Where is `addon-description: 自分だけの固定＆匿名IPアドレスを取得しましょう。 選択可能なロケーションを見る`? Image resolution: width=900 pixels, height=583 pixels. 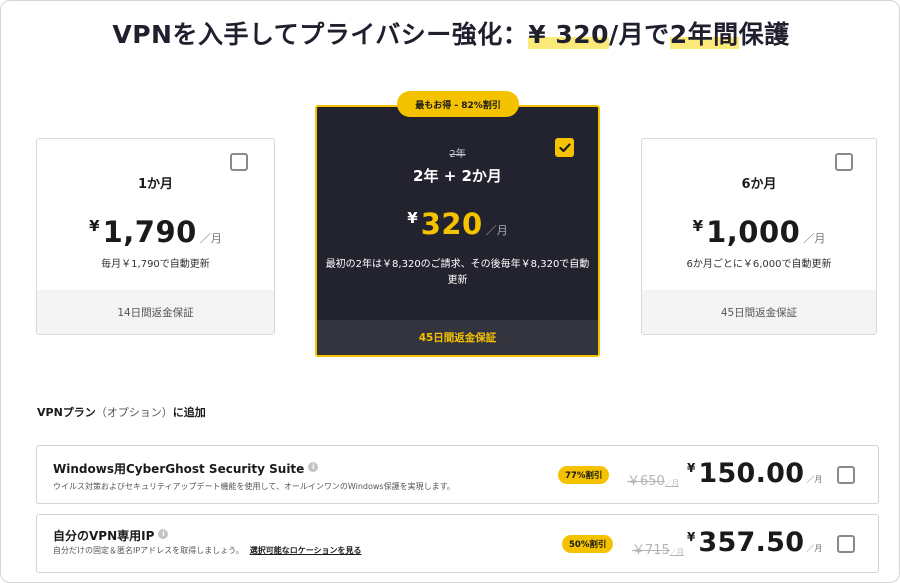
addon-description: 自分だけの固定＆匿名IPアドレスを取得しましょう。 選択可能なロケーションを見る is located at coordinates (207, 550).